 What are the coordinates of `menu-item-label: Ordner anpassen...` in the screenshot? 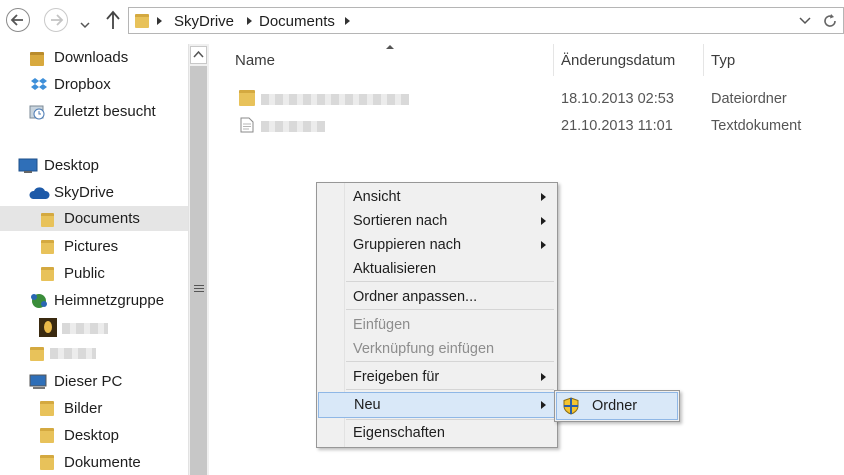 It's located at (415, 297).